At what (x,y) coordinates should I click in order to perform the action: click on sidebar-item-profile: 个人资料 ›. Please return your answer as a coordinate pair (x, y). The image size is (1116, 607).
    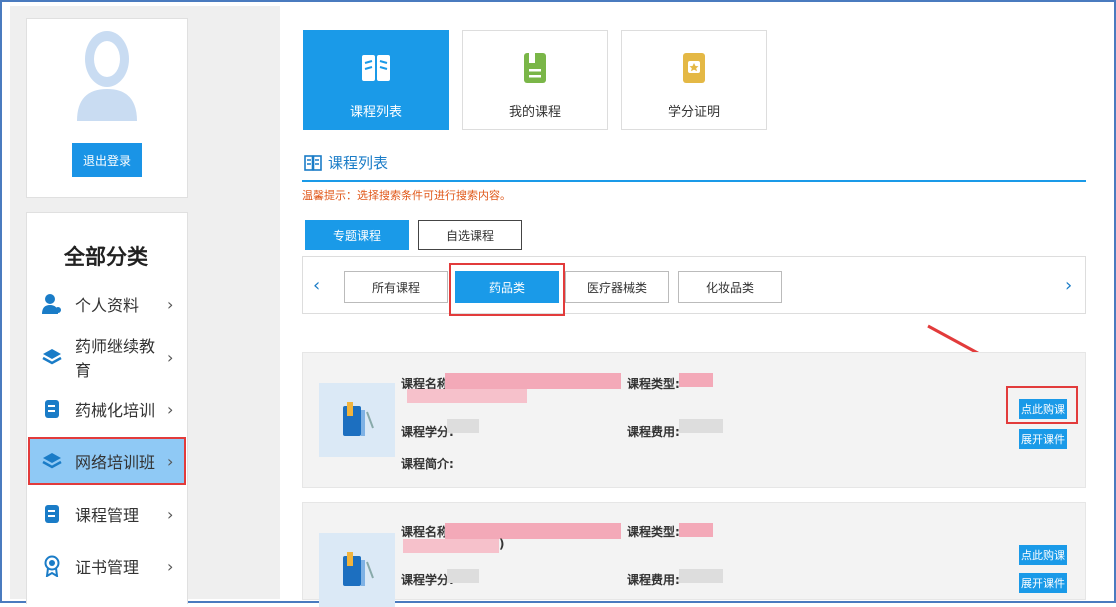
    Looking at the image, I should click on (107, 304).